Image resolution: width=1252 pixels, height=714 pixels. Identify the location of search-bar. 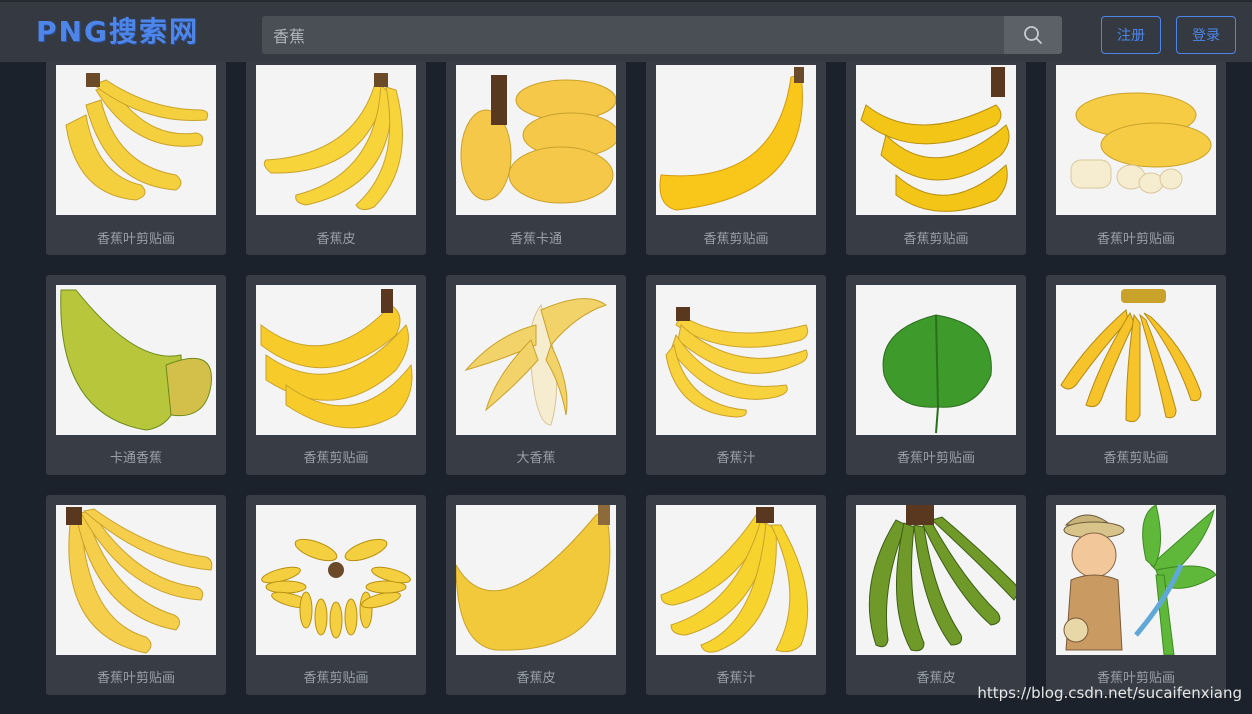
(662, 35).